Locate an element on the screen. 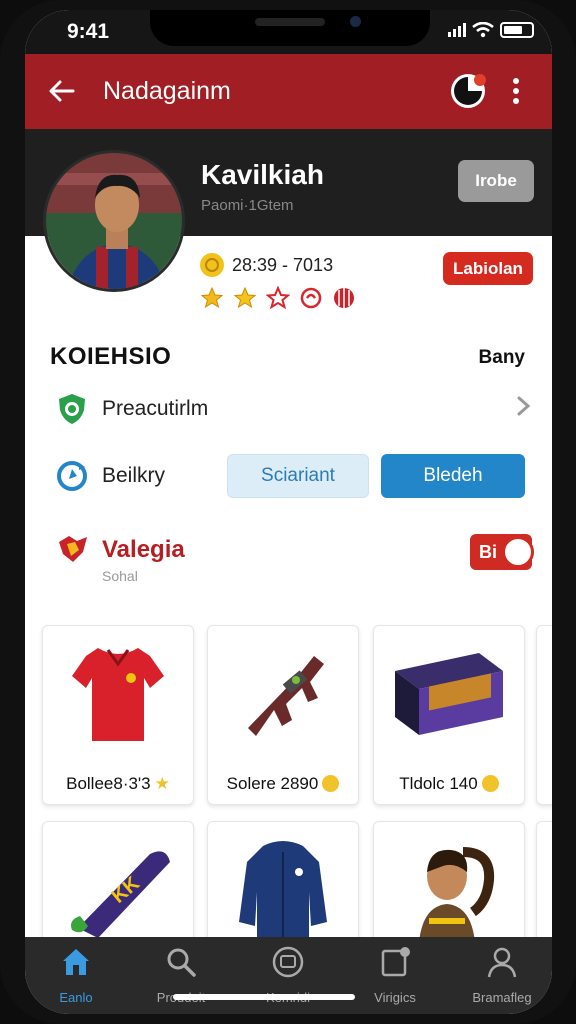  follow-button: Irobe is located at coordinates (496, 181).